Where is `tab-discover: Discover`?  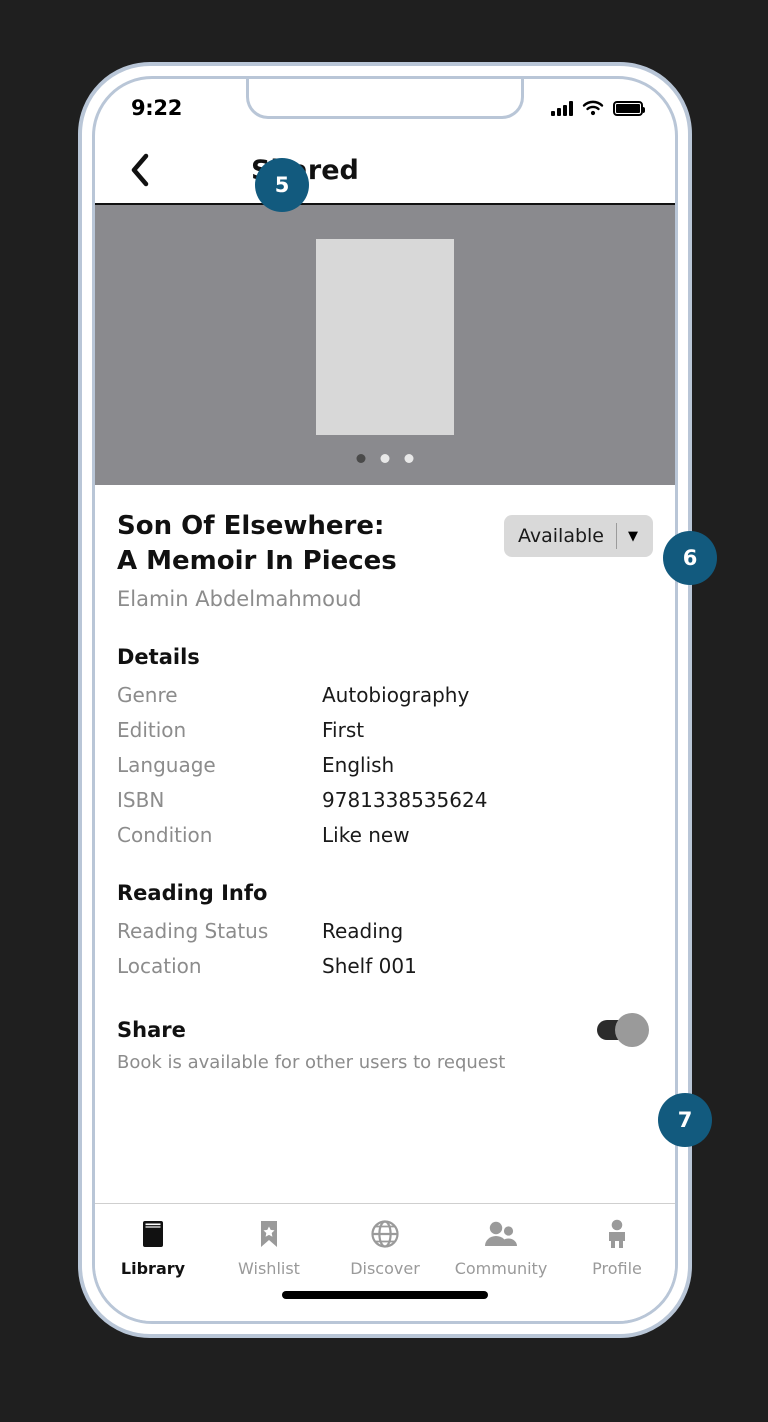
tab-discover: Discover is located at coordinates (385, 1248).